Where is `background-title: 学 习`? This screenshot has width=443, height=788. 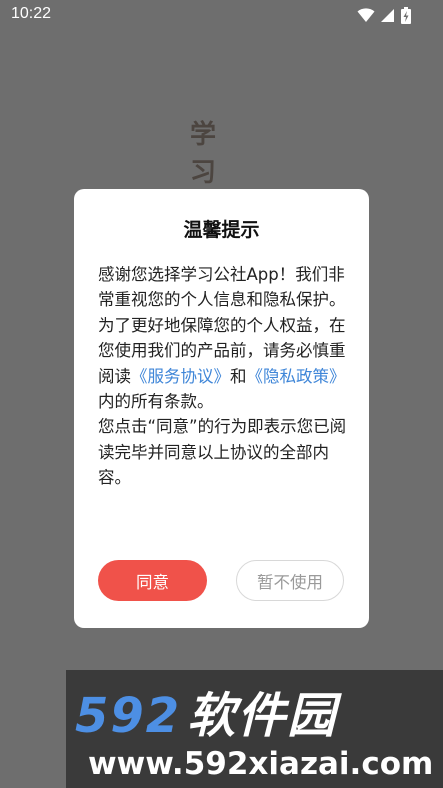
background-title: 学 习 is located at coordinates (203, 154).